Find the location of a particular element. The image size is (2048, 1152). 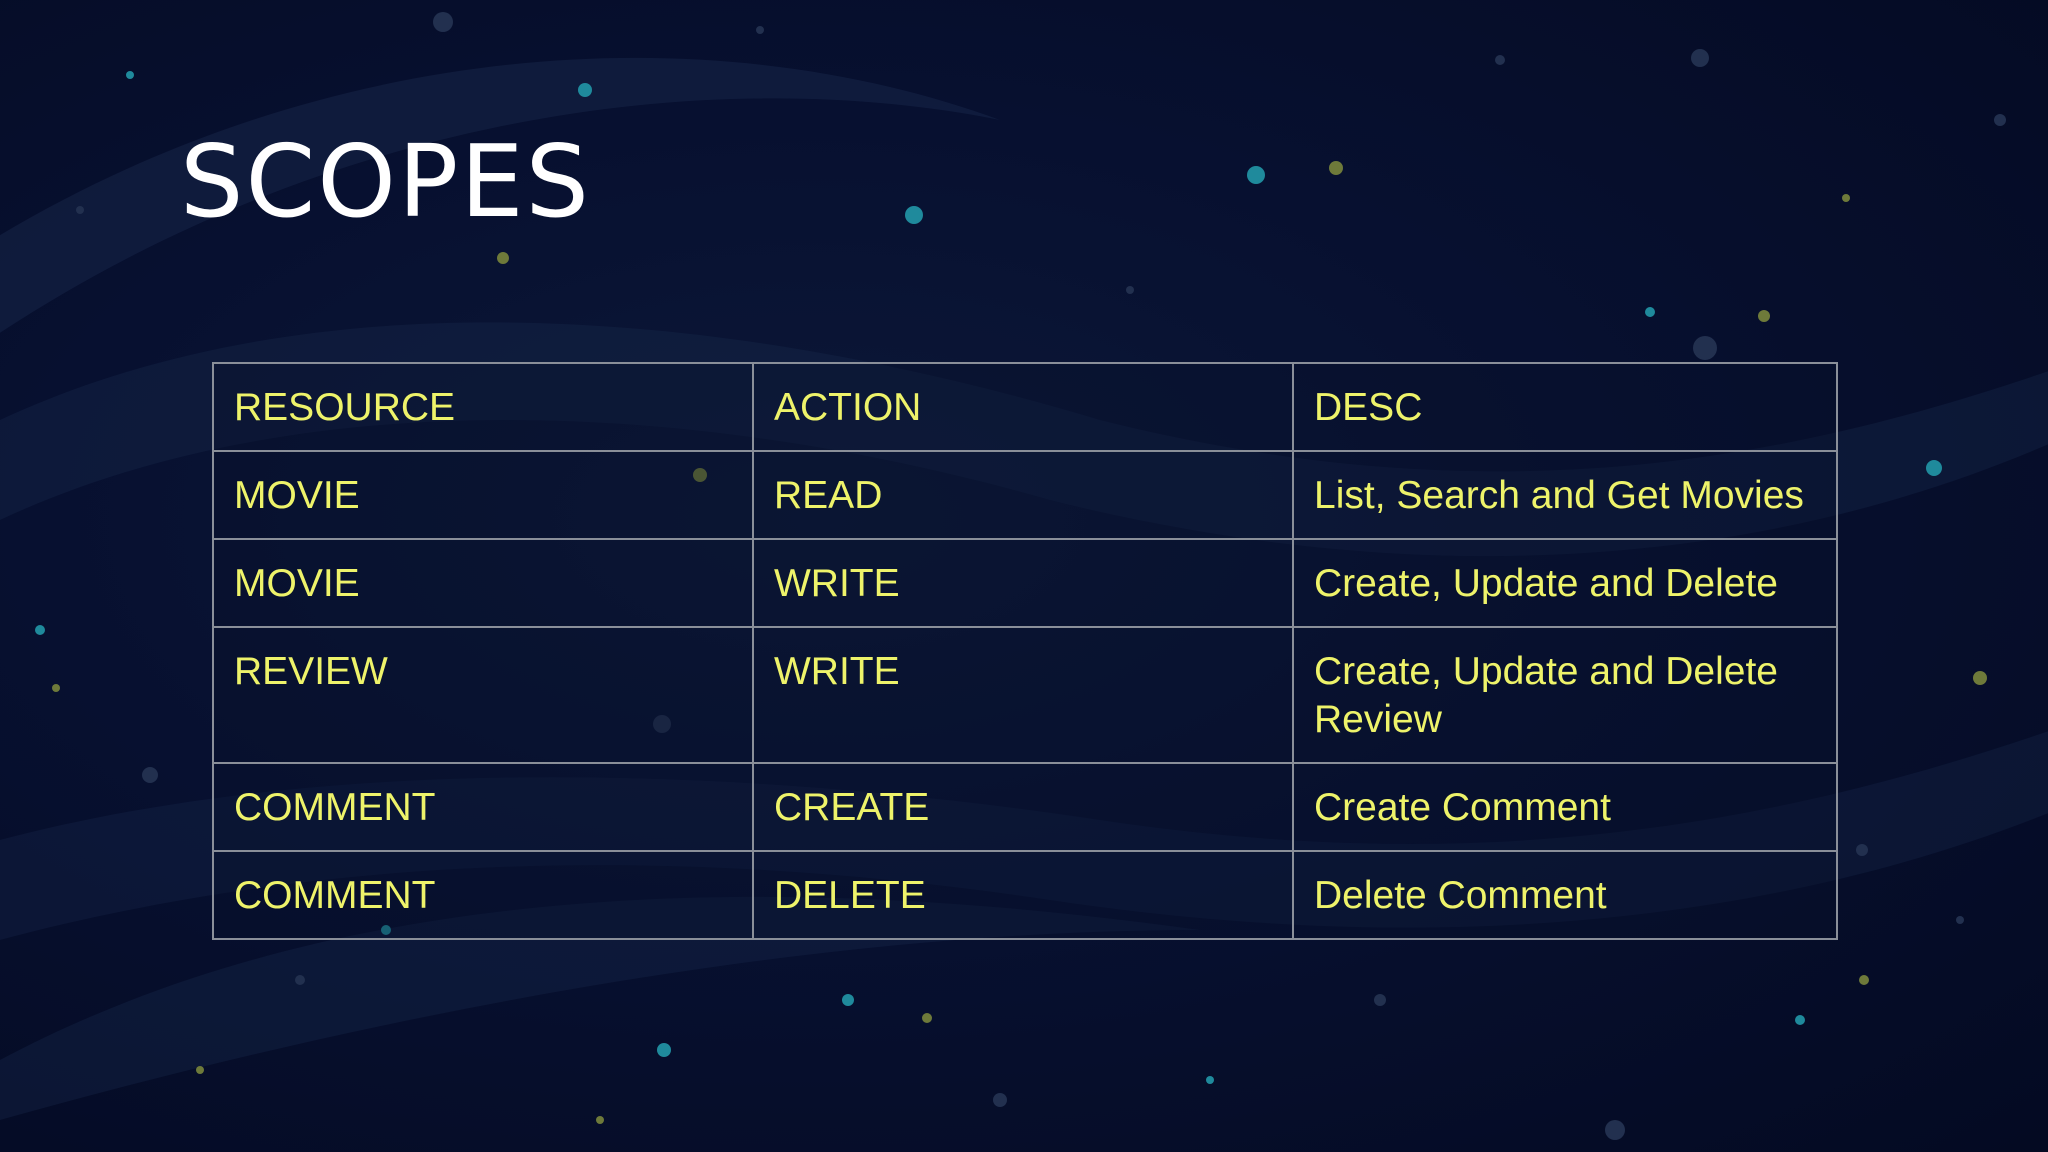

header-cell-resource: RESOURCE is located at coordinates (483, 407).